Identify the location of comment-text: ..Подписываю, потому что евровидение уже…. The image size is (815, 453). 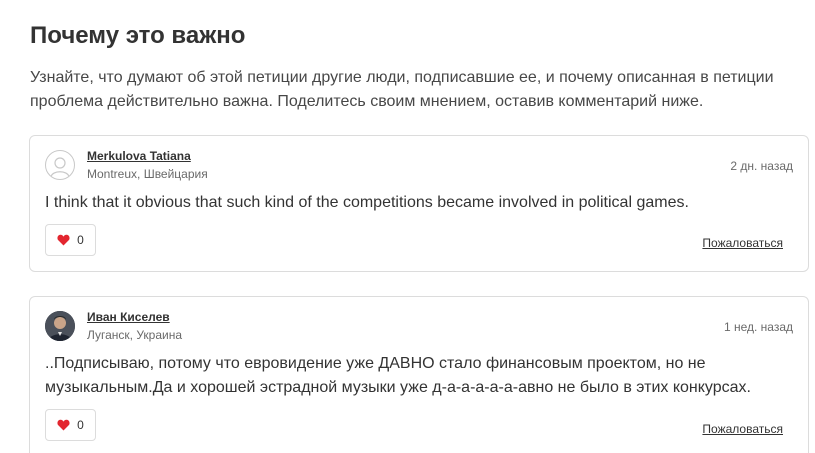
(398, 375).